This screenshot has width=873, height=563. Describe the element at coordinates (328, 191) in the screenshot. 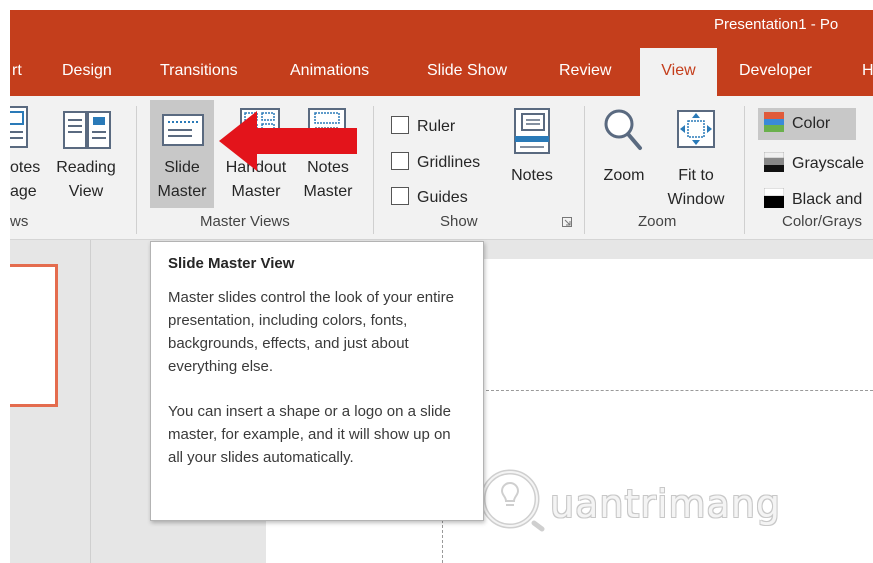

I see `notes-master-label-2: Master` at that location.